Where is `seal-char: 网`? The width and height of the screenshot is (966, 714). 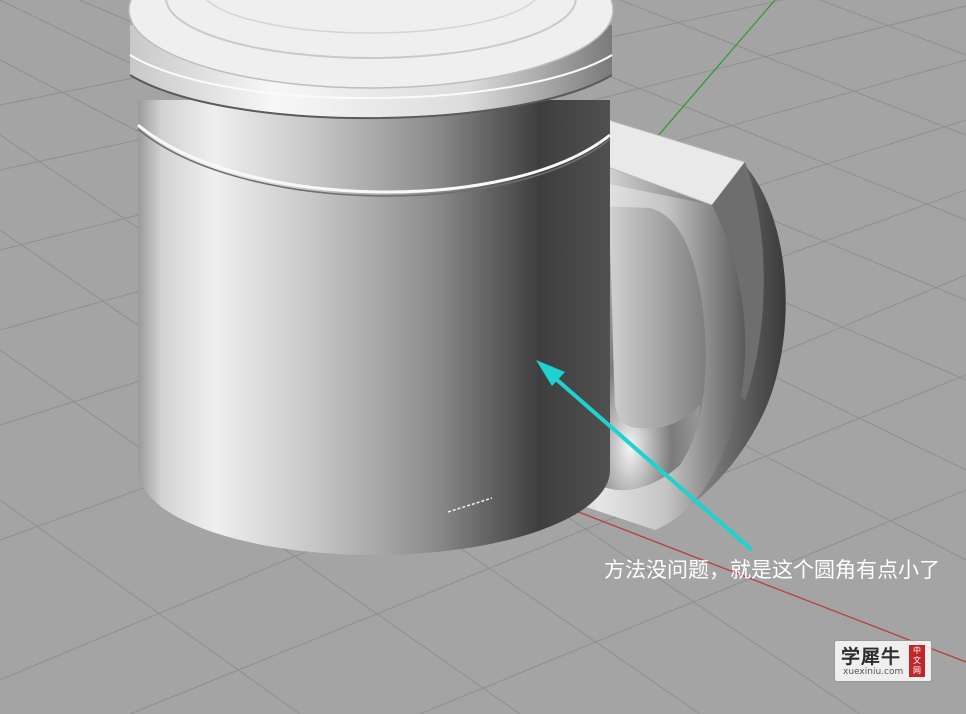 seal-char: 网 is located at coordinates (917, 670).